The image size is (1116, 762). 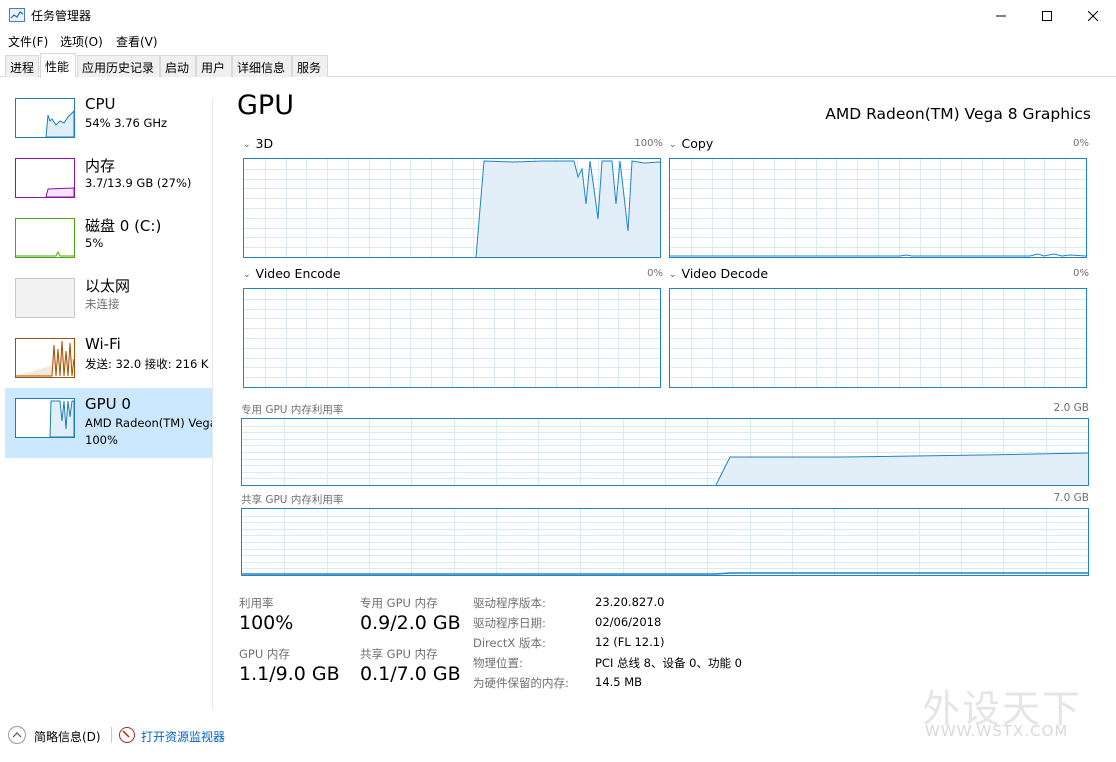 I want to click on tab-services: 服务, so click(x=310, y=66).